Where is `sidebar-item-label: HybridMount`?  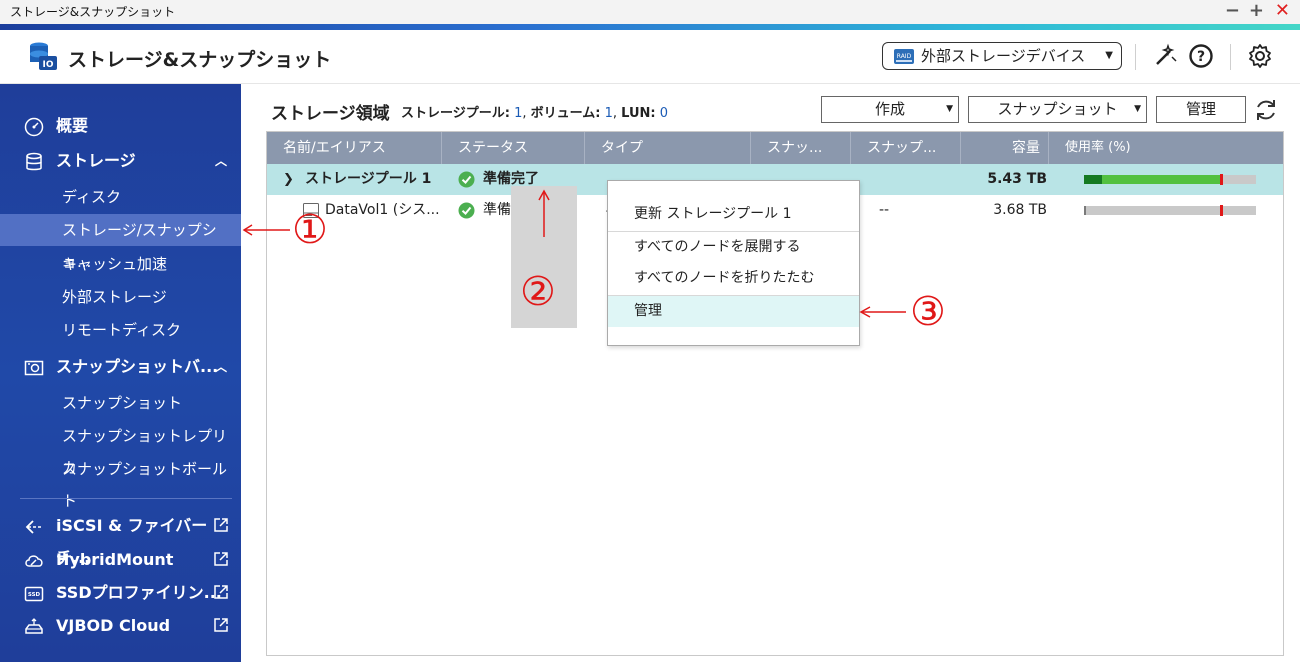 sidebar-item-label: HybridMount is located at coordinates (115, 559).